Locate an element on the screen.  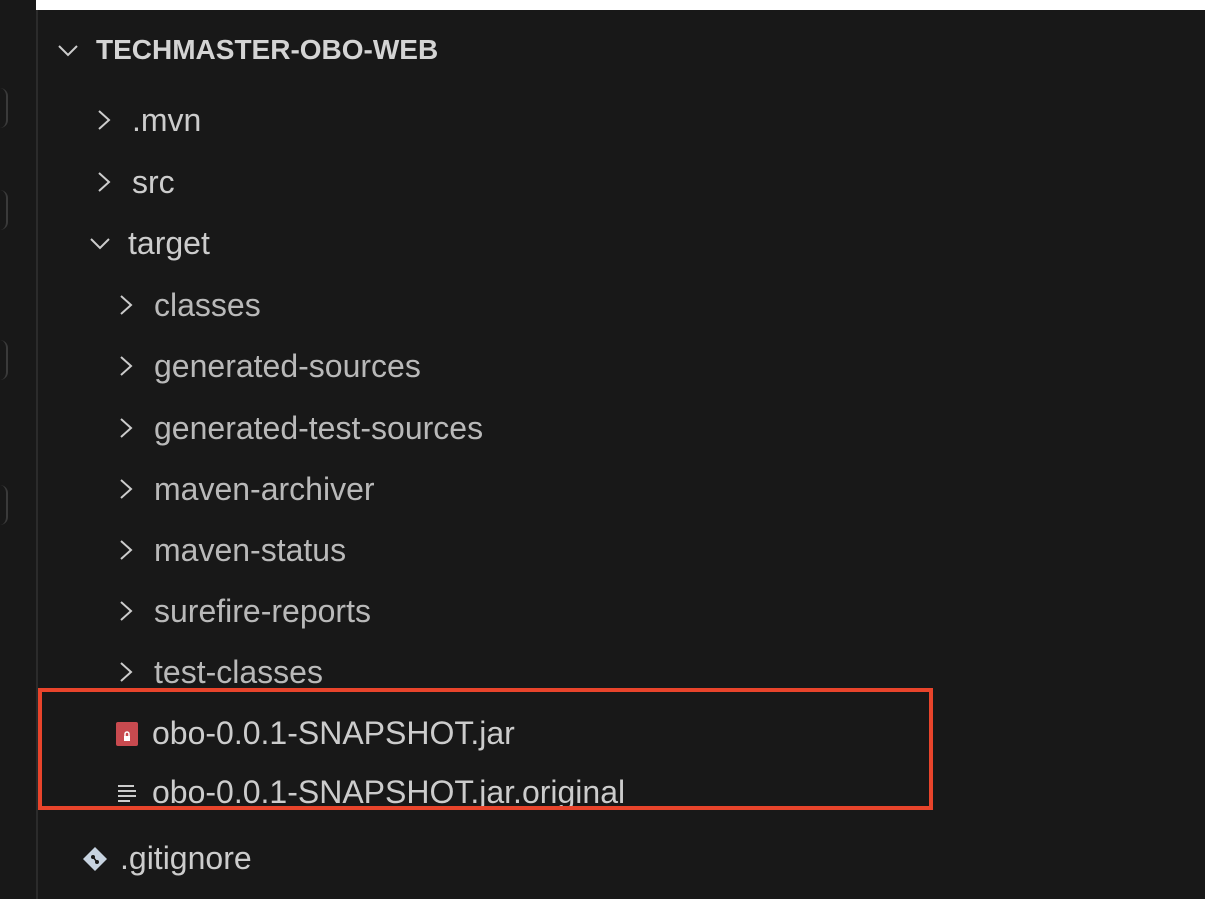
tree-item-src: src is located at coordinates (621, 182).